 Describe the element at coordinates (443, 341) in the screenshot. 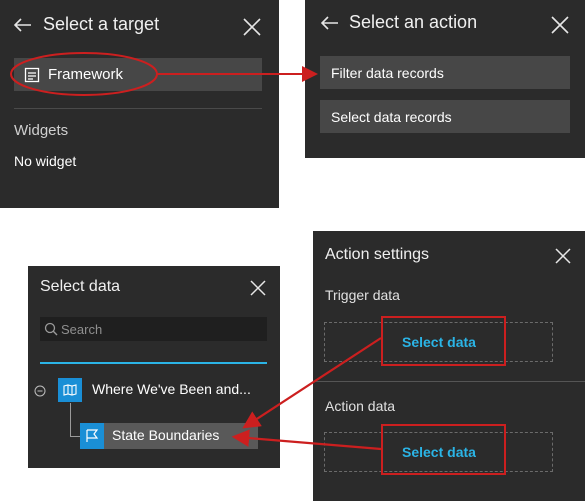

I see `annotation-box-trigger` at that location.